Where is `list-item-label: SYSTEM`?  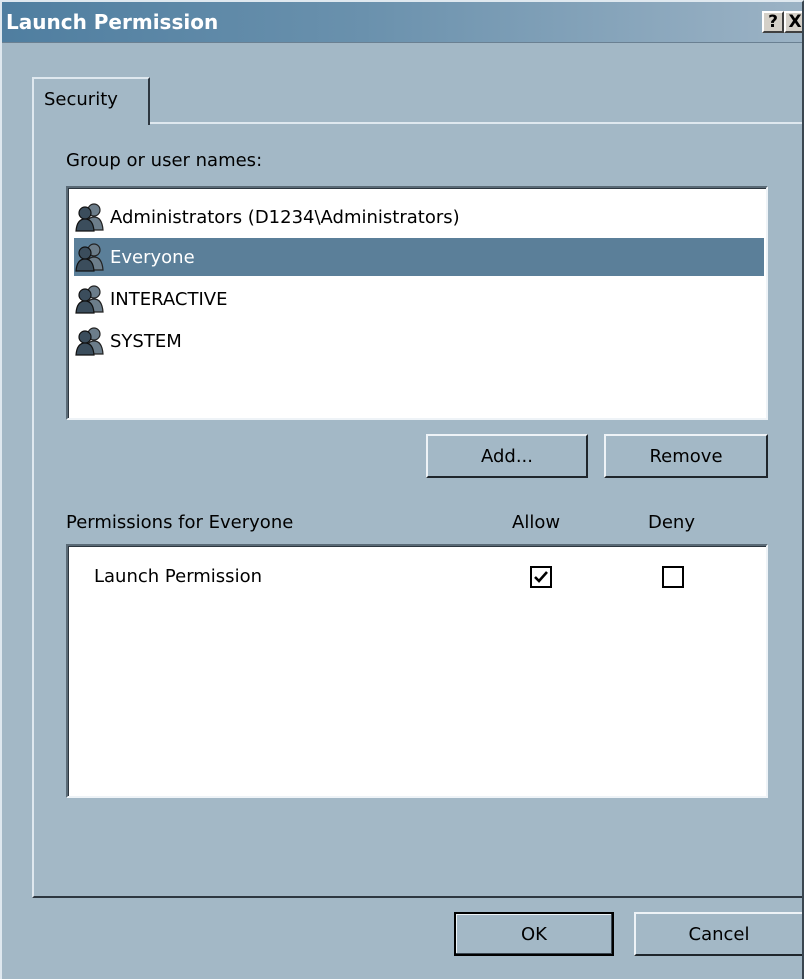
list-item-label: SYSTEM is located at coordinates (146, 341).